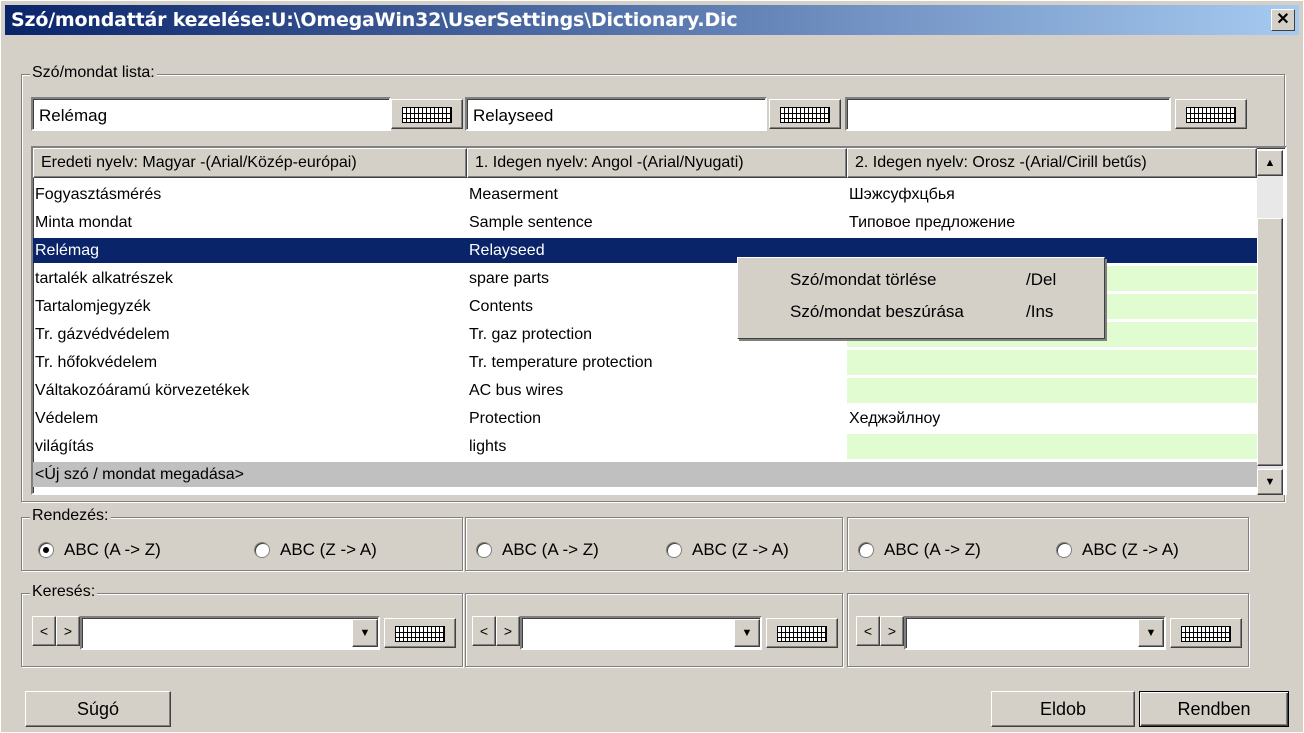 Image resolution: width=1304 pixels, height=733 pixels. Describe the element at coordinates (505, 418) in the screenshot. I see `table-cell: Protection` at that location.